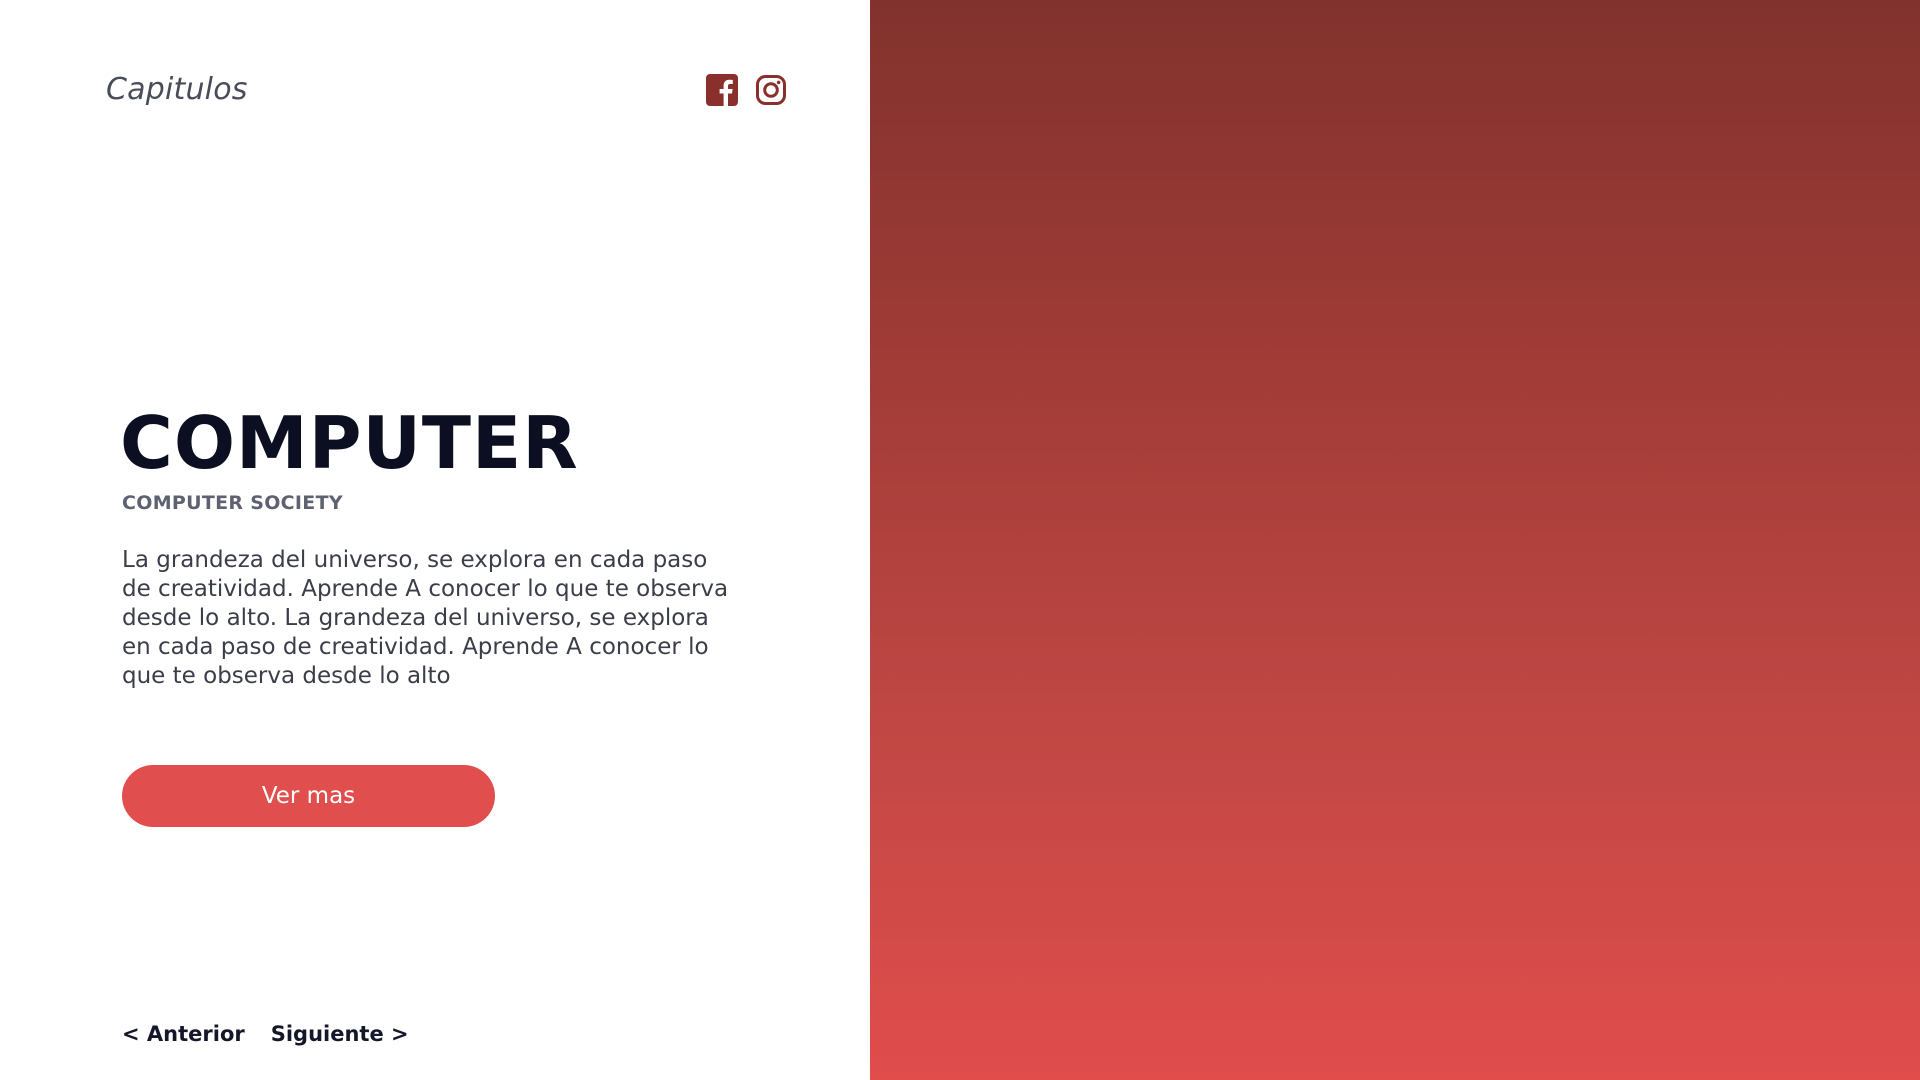 Image resolution: width=1920 pixels, height=1080 pixels. Describe the element at coordinates (340, 1034) in the screenshot. I see `next-link: Siguiente >` at that location.